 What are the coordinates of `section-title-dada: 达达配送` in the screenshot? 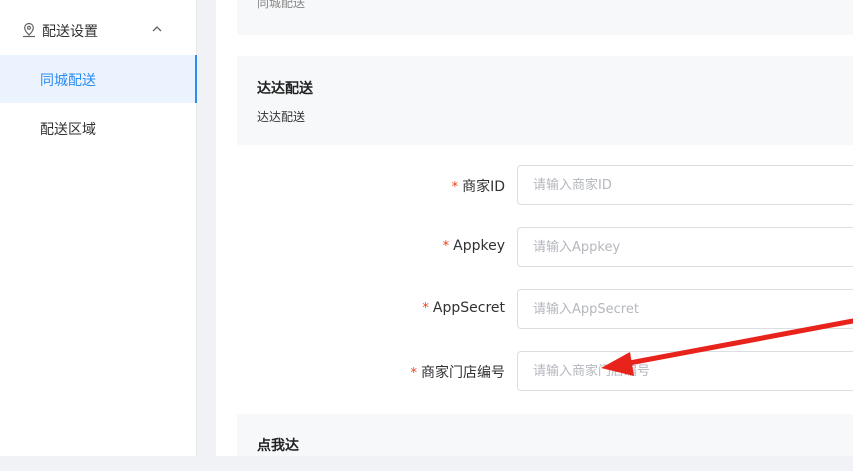 It's located at (285, 89).